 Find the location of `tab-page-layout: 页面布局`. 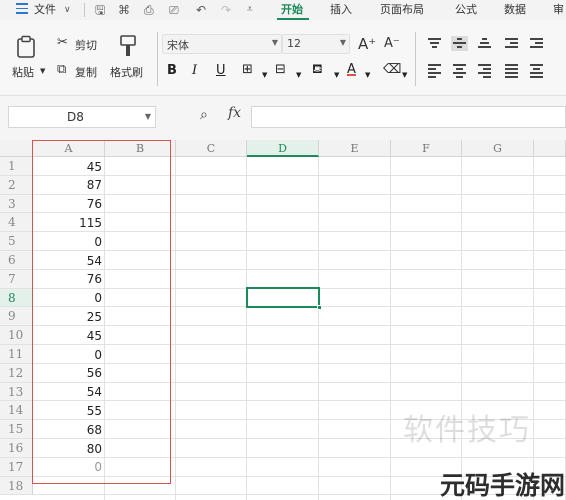

tab-page-layout: 页面布局 is located at coordinates (402, 10).